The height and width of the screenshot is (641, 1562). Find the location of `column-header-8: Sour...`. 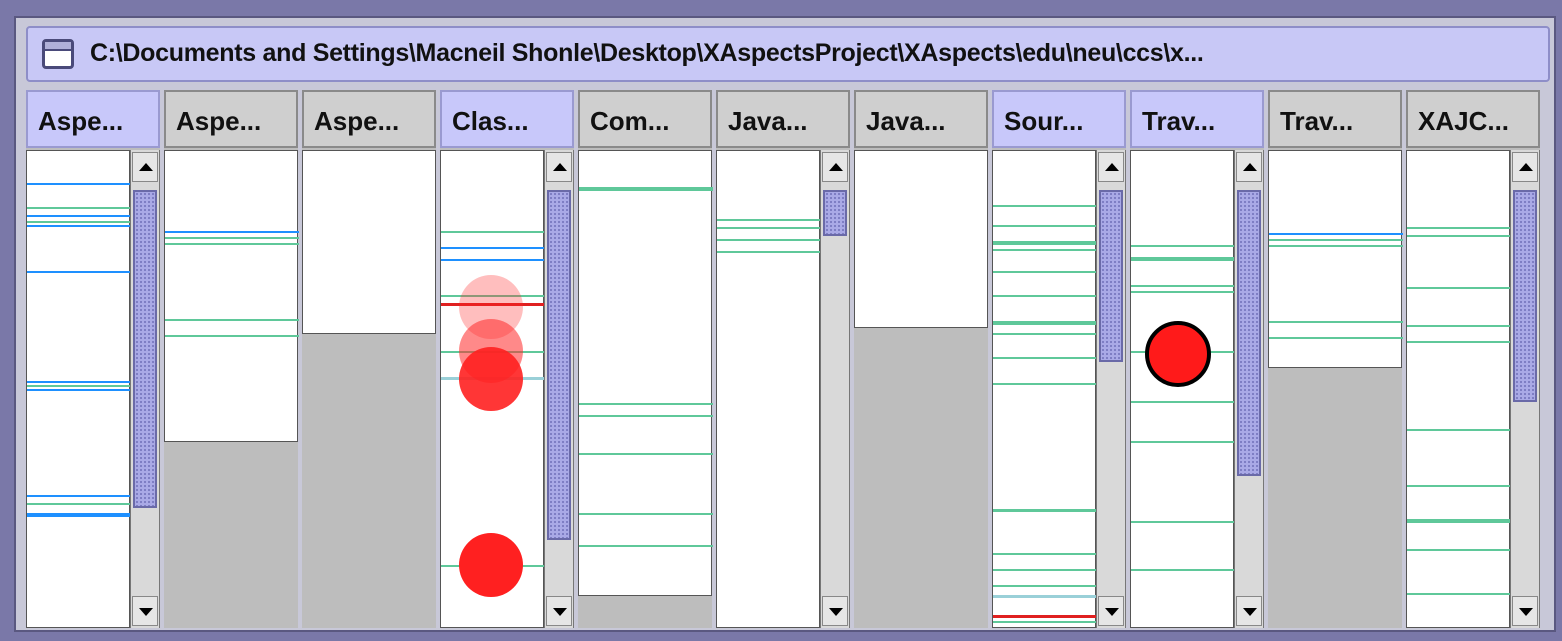

column-header-8: Sour... is located at coordinates (1059, 119).